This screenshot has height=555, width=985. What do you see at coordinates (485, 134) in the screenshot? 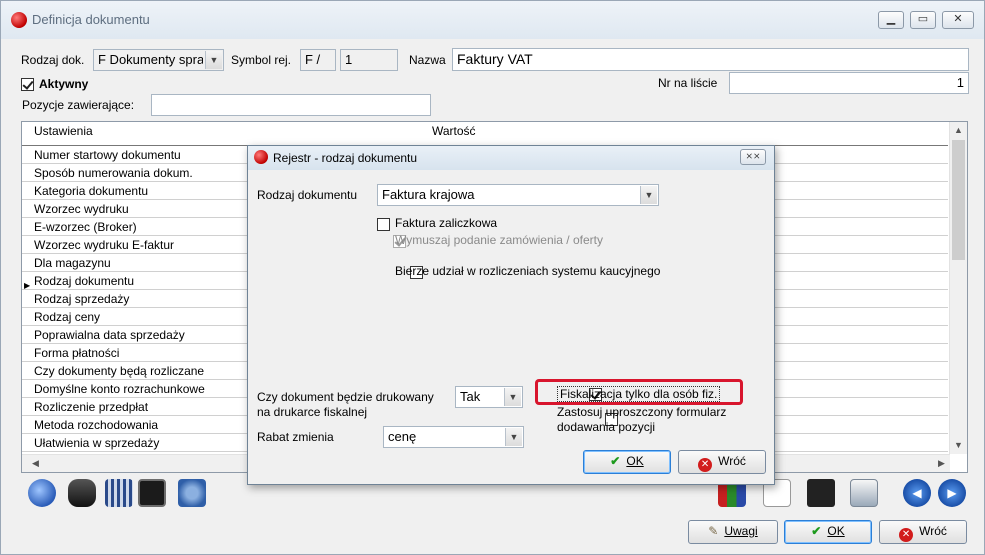
I see `grid-header: Ustawienia Wartość` at bounding box center [485, 134].